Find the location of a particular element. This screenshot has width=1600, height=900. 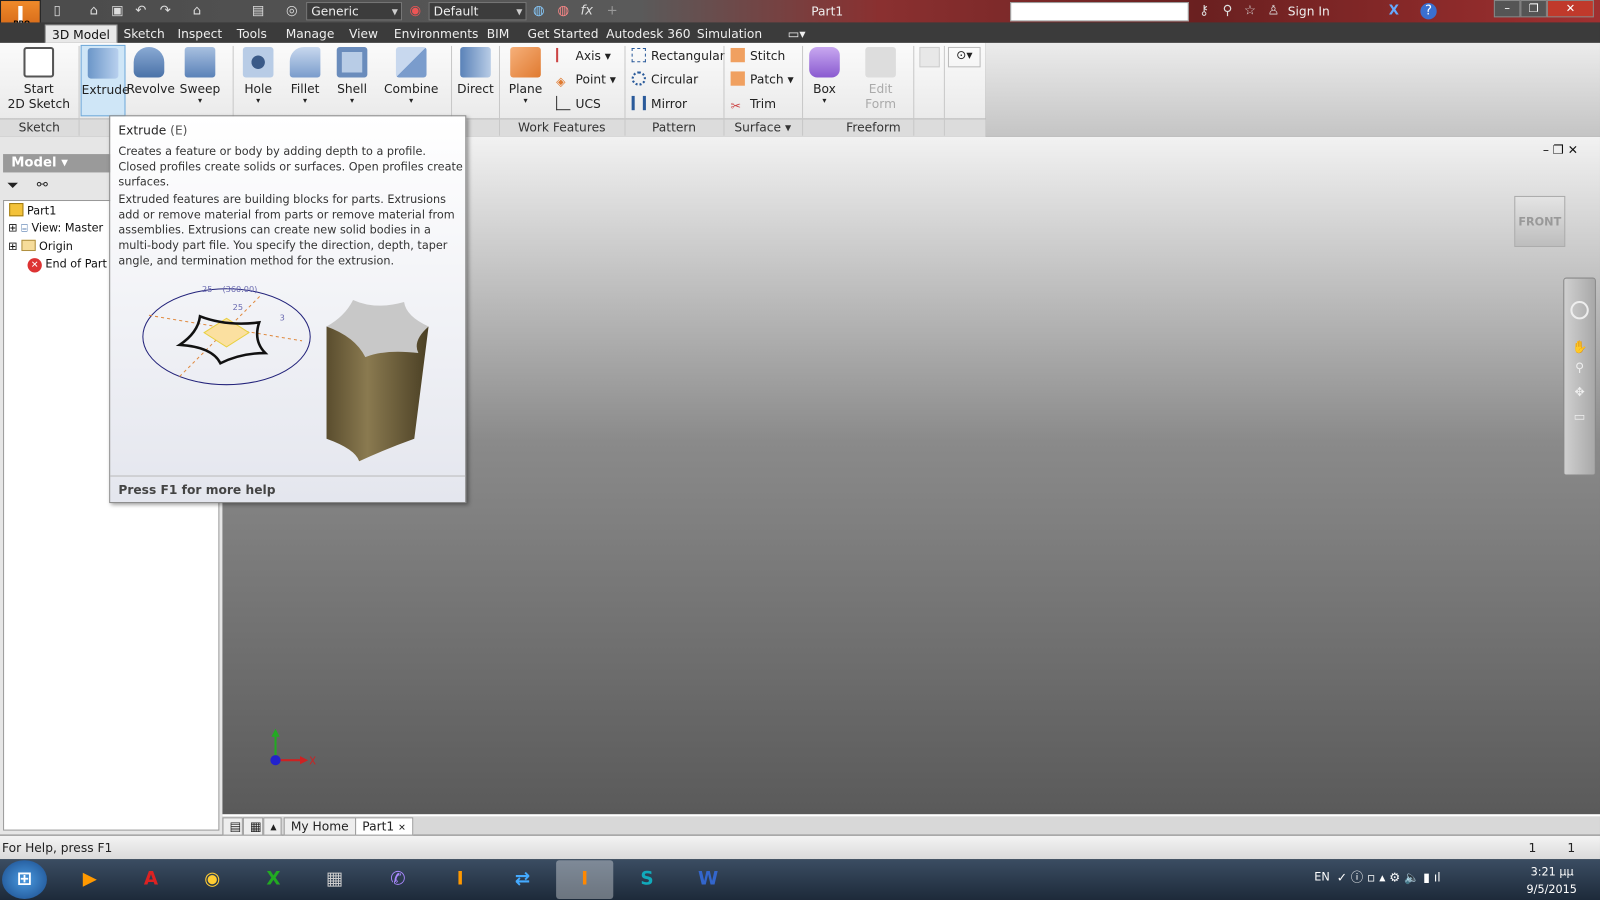

tab-view: View is located at coordinates (363, 33).